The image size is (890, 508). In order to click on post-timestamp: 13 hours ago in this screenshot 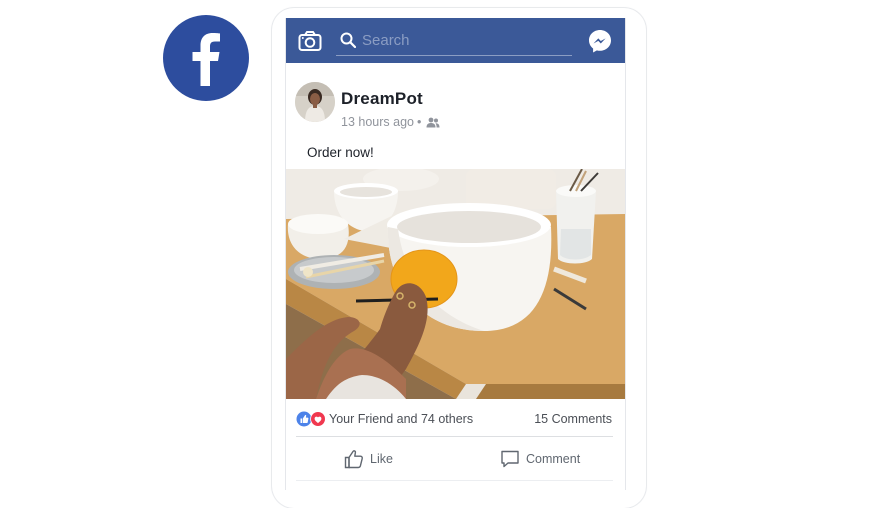, I will do `click(377, 122)`.